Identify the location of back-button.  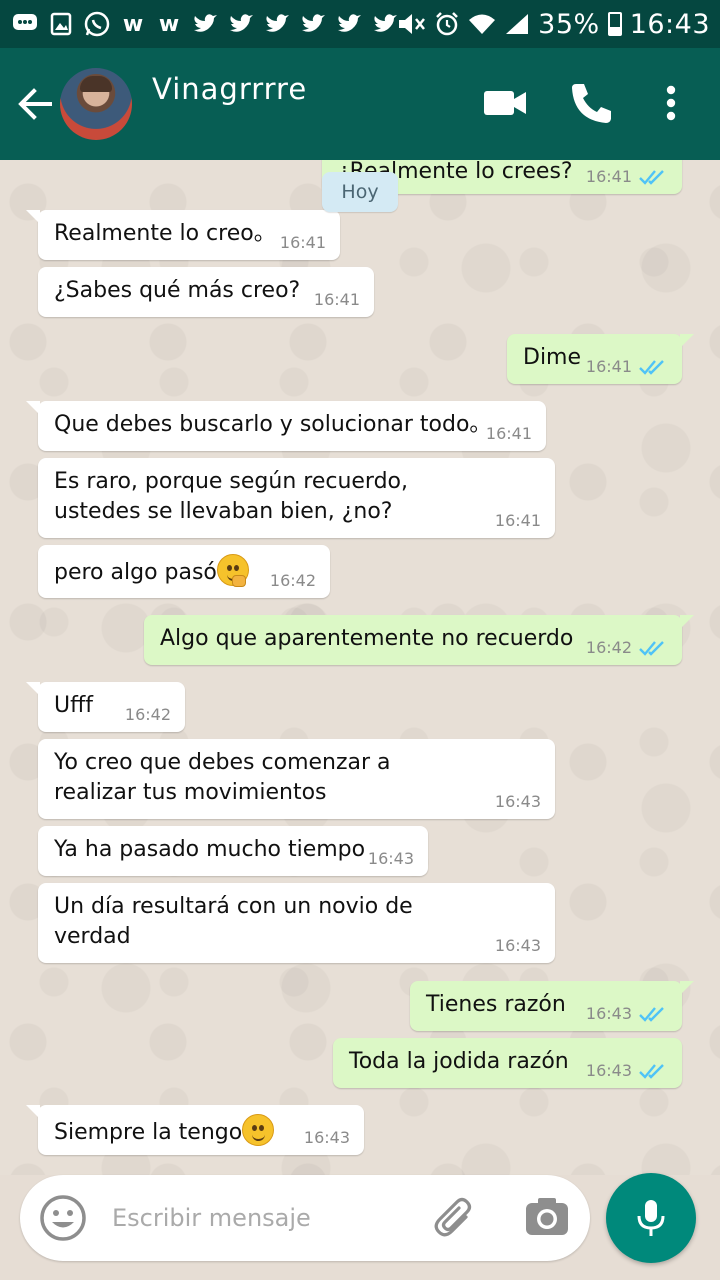
(36, 104).